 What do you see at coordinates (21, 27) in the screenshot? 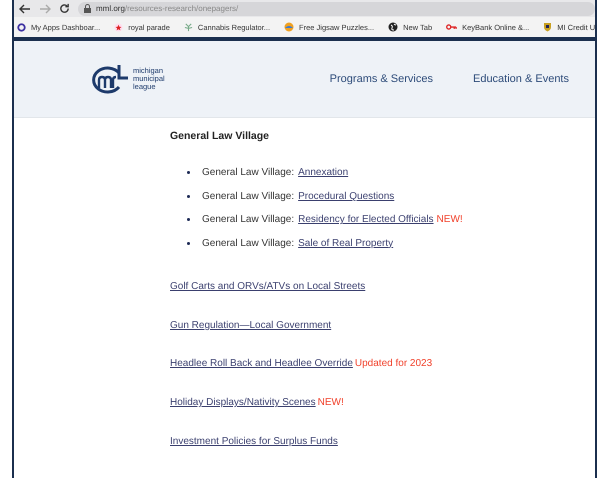
I see `ring-icon` at bounding box center [21, 27].